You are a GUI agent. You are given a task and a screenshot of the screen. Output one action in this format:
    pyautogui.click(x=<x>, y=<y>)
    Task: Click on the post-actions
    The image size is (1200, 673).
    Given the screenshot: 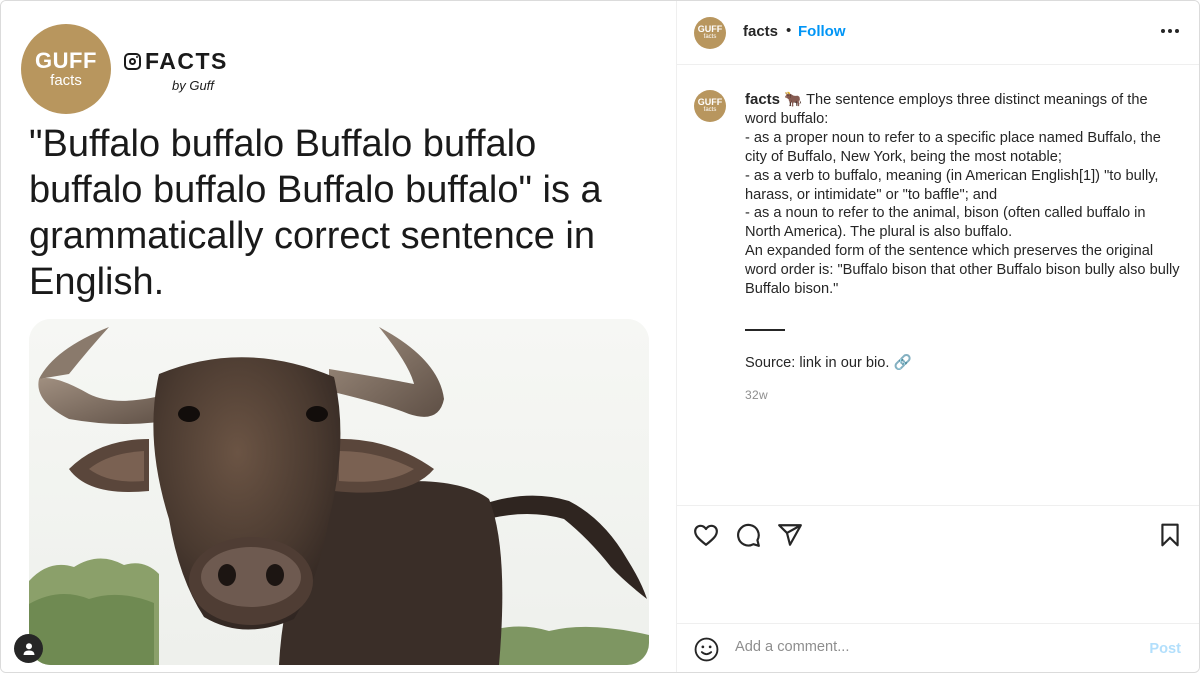 What is the action you would take?
    pyautogui.click(x=938, y=564)
    